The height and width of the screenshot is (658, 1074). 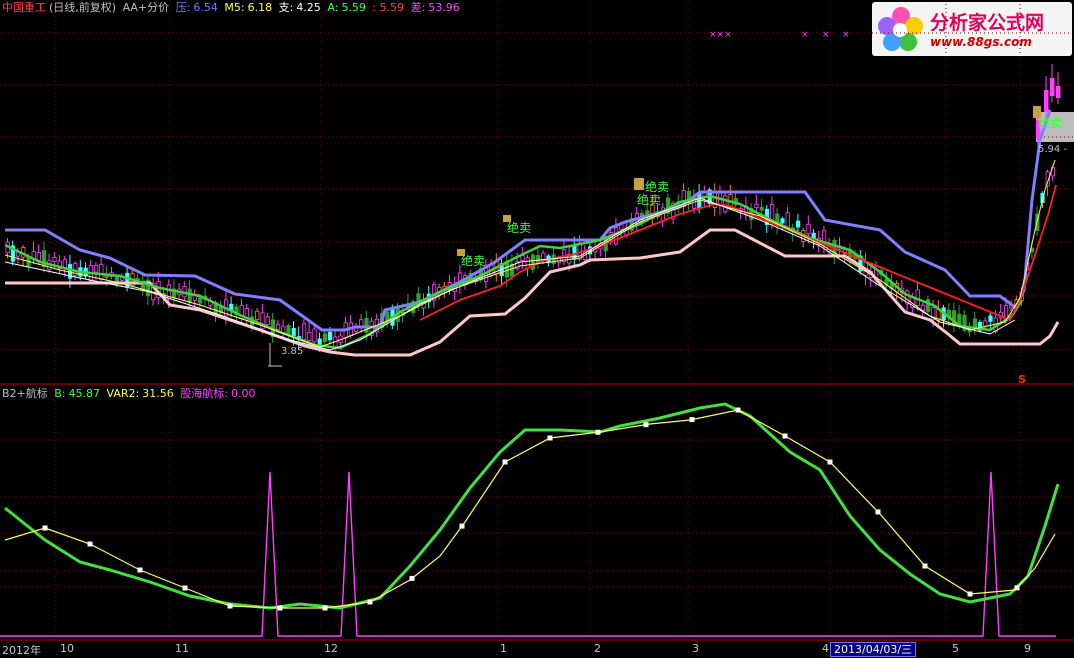 What do you see at coordinates (955, 648) in the screenshot?
I see `axis-label-month: 5` at bounding box center [955, 648].